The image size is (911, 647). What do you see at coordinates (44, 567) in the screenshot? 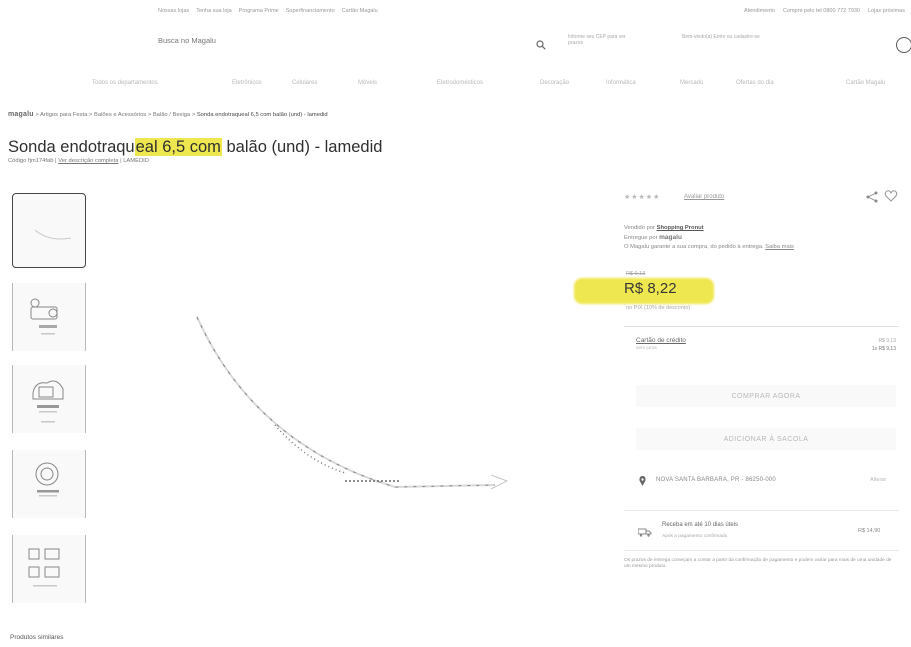
I see `icons-thumb-image` at bounding box center [44, 567].